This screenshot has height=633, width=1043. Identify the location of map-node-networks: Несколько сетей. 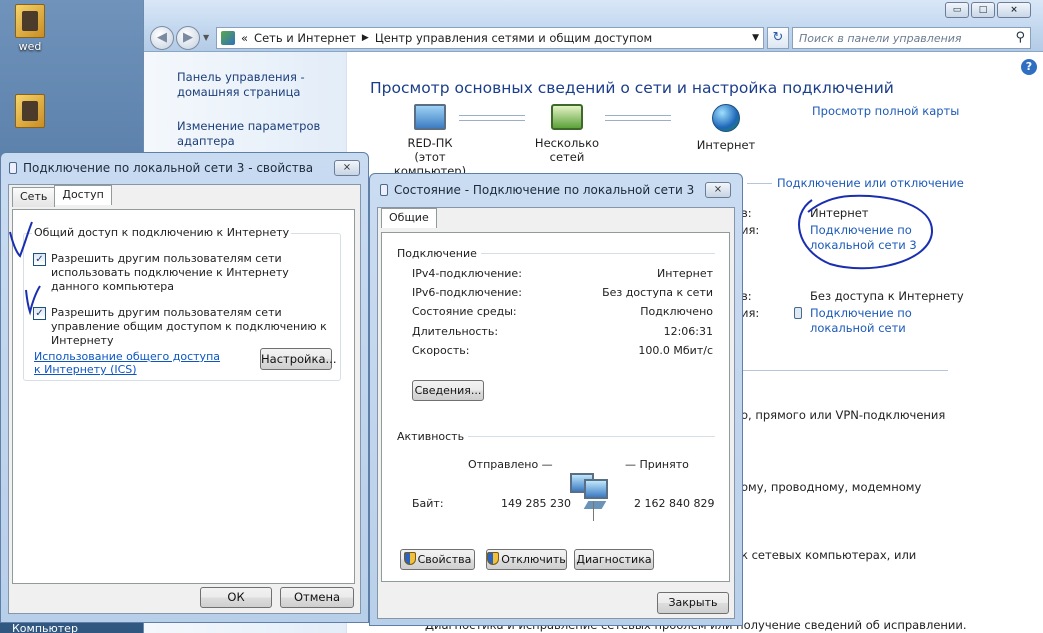
(567, 134).